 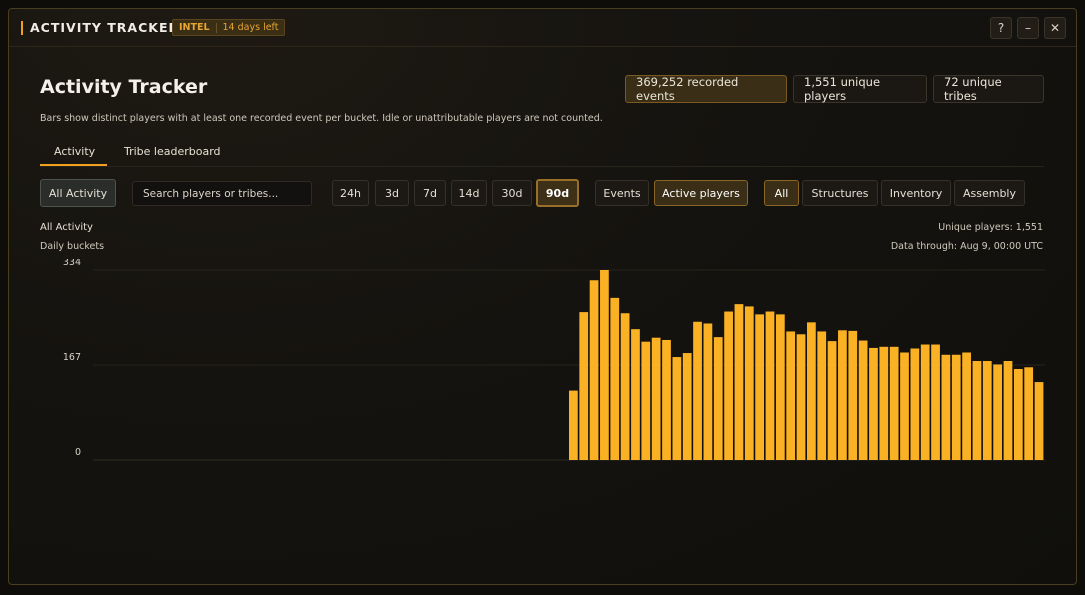 I want to click on title-accent-bar, so click(x=22, y=28).